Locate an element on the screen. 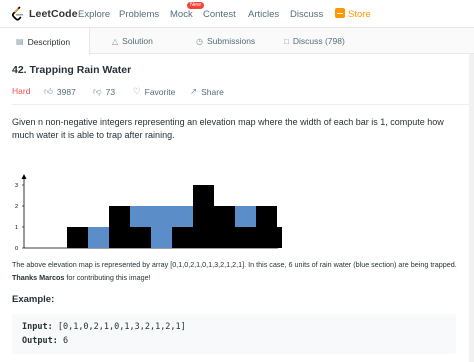 This screenshot has width=474, height=362. example-input-line: Input: [0,1,0,2,1,0,1,3,2,1,2,1] is located at coordinates (104, 327).